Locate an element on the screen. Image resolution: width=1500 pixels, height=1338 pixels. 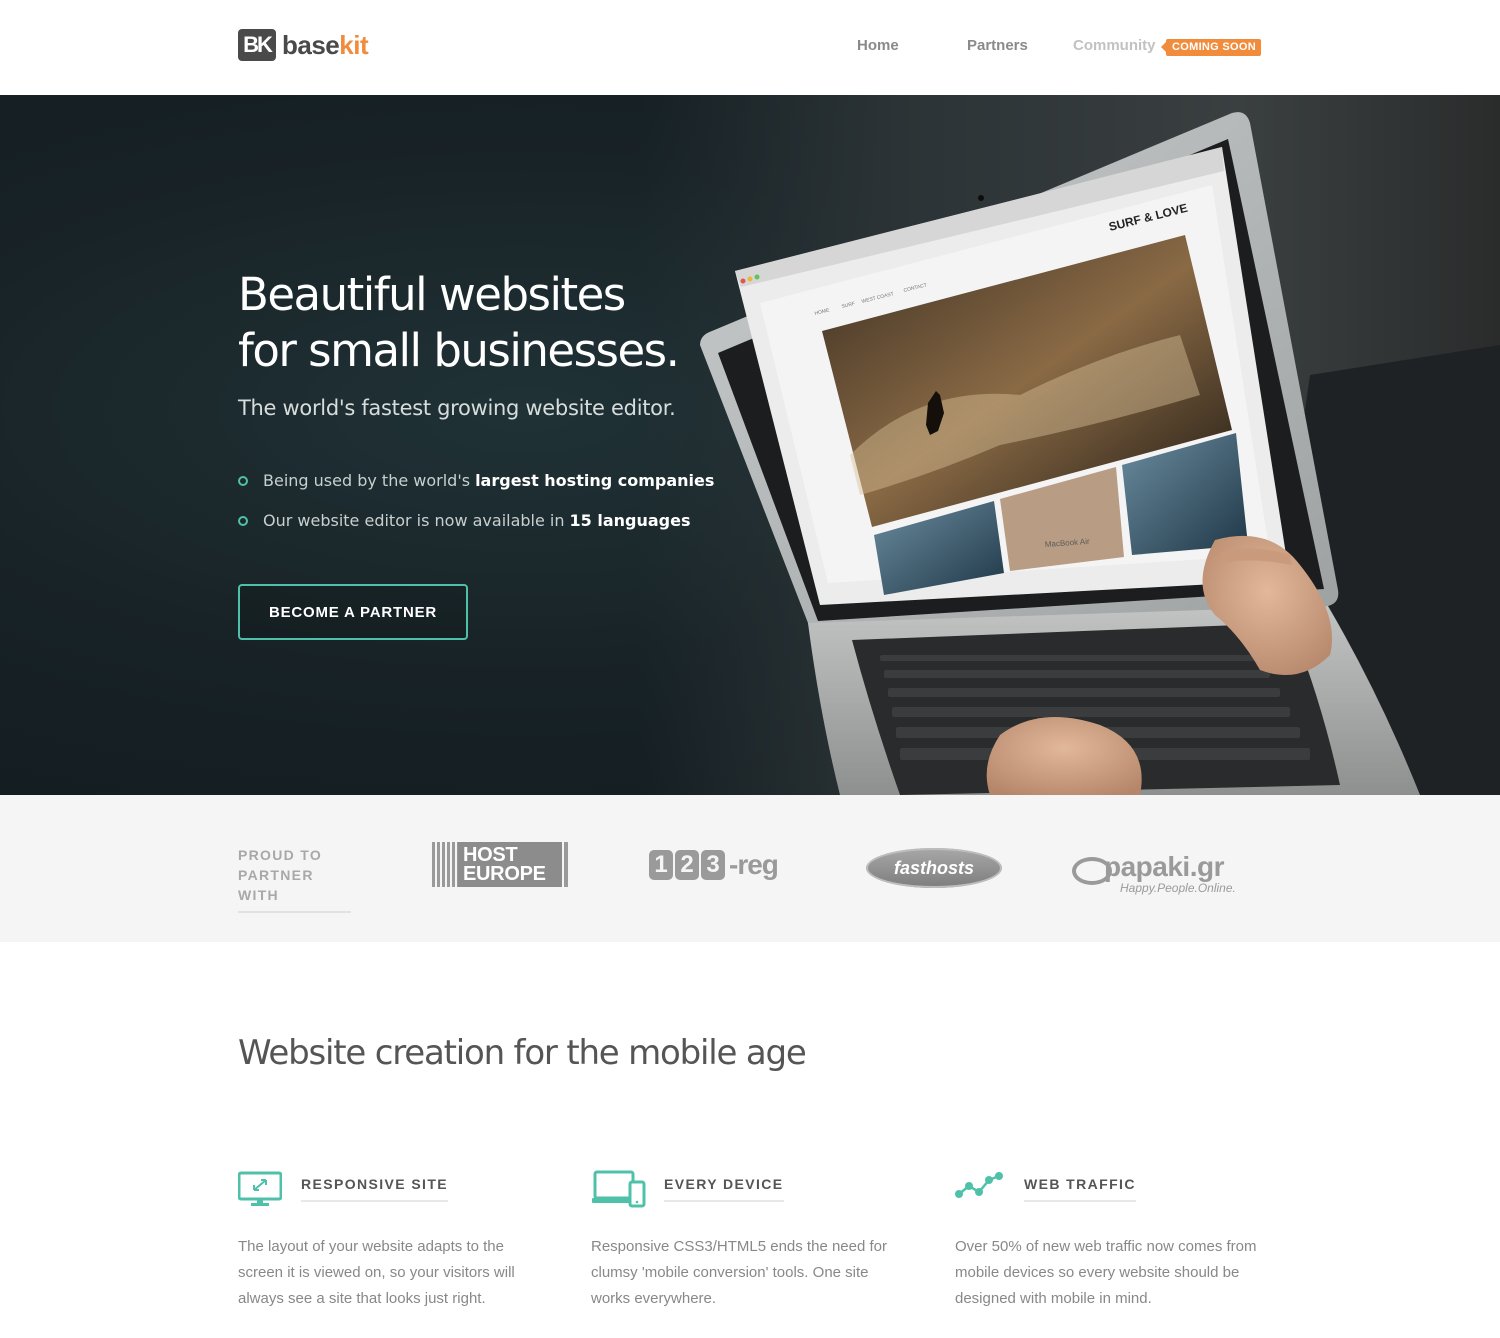
papaki-tagline: Happy.People.Online. is located at coordinates (1178, 888).